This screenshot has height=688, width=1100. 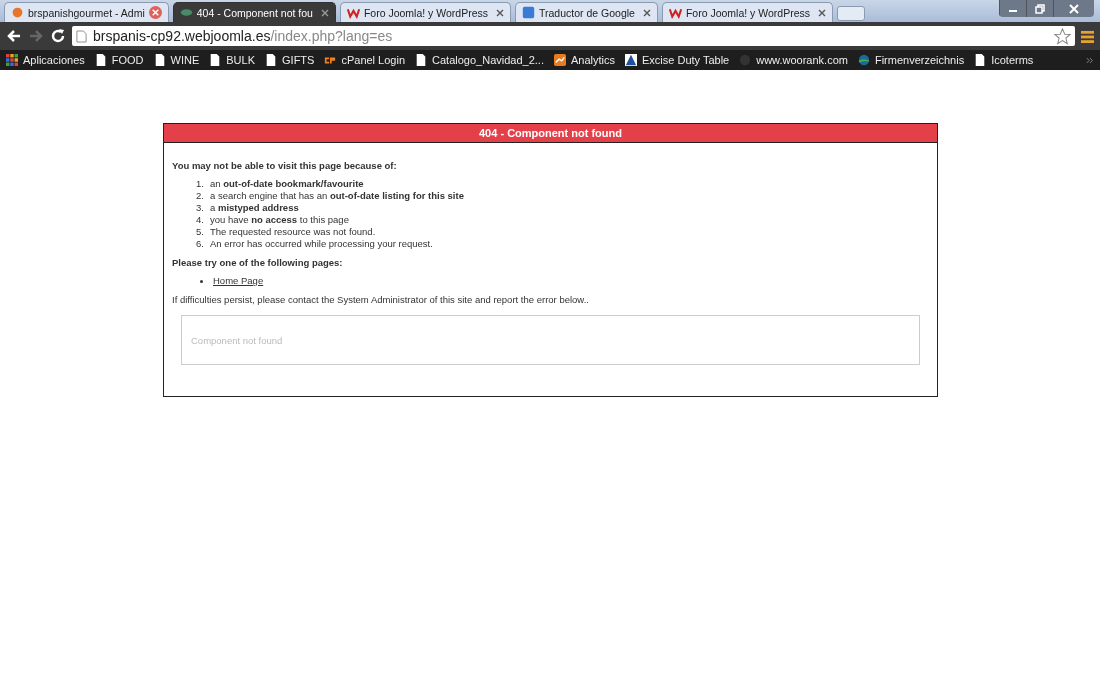 What do you see at coordinates (201, 281) in the screenshot?
I see `bullet-icon` at bounding box center [201, 281].